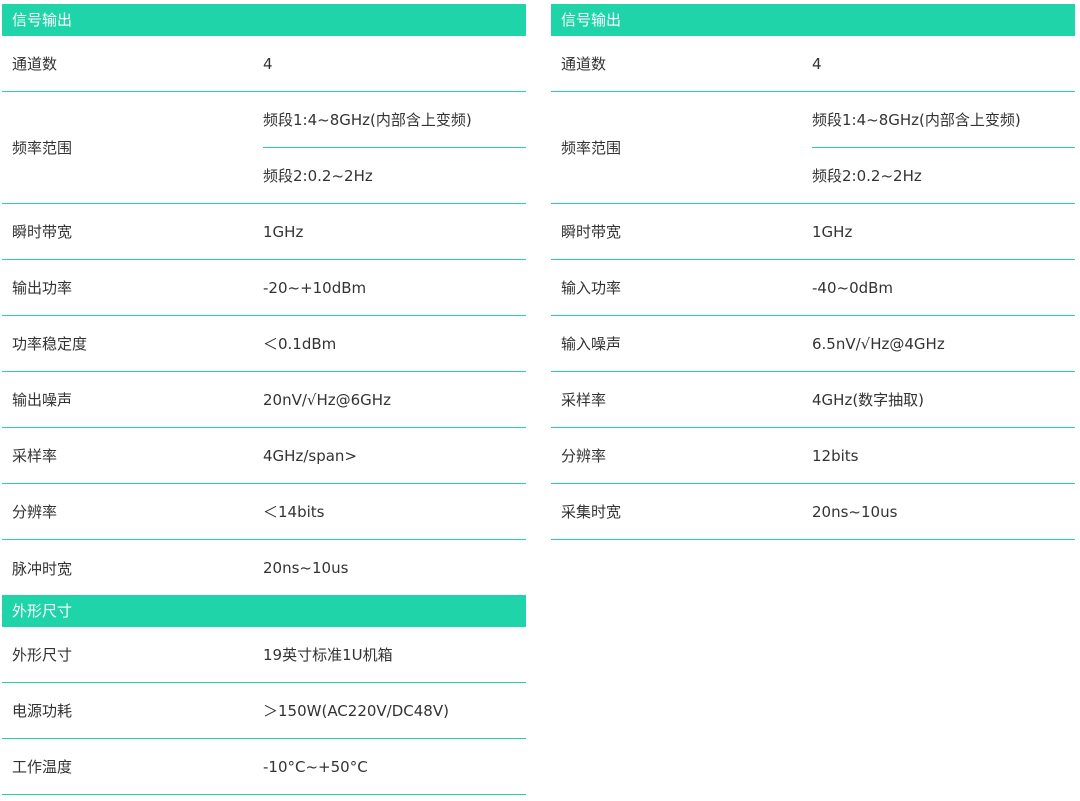  I want to click on table-row: 脉冲时宽 20ns~10us, so click(264, 568).